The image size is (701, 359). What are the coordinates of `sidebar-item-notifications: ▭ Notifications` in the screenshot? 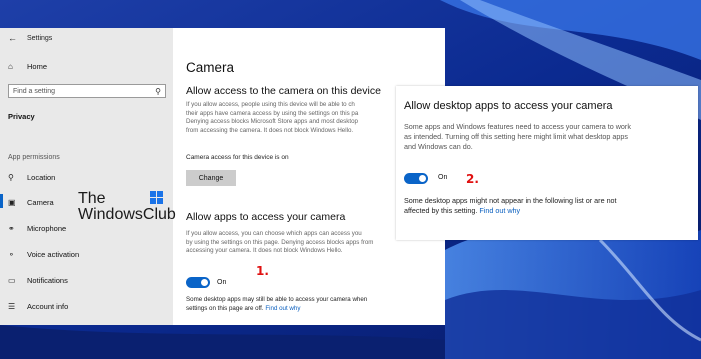 It's located at (38, 280).